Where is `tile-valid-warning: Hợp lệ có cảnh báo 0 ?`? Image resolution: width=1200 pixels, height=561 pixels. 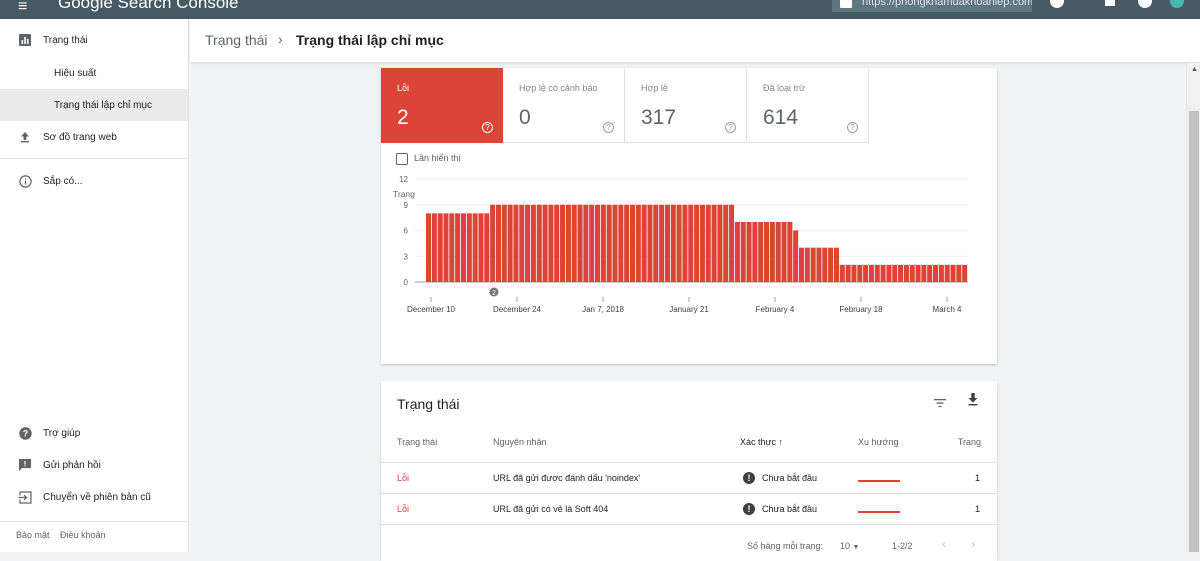 tile-valid-warning: Hợp lệ có cảnh báo 0 ? is located at coordinates (564, 105).